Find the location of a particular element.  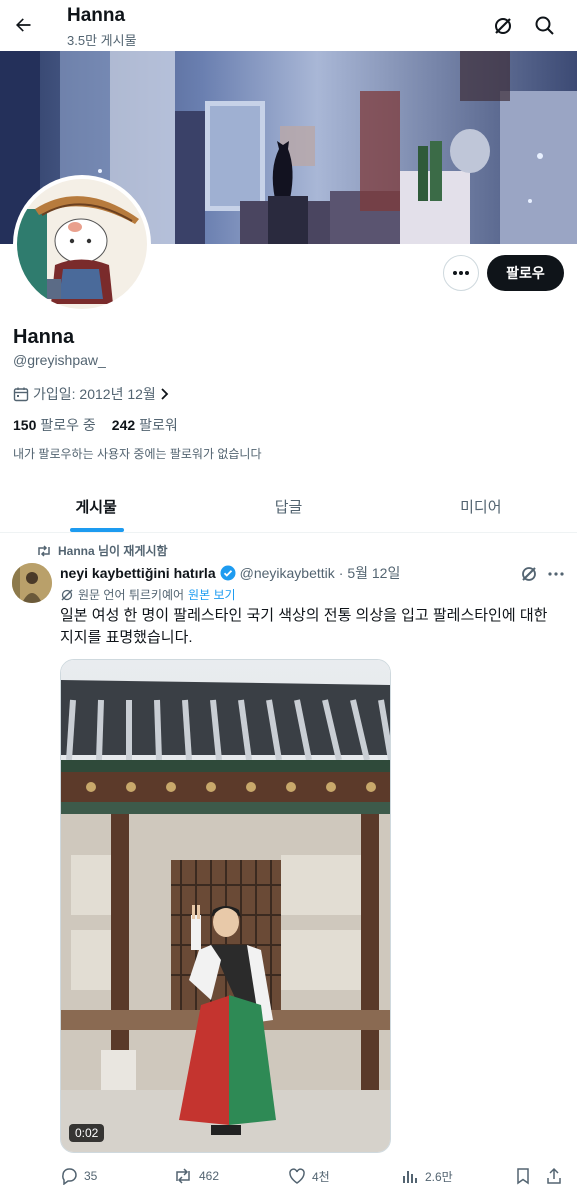

post-author-avatar is located at coordinates (32, 583).